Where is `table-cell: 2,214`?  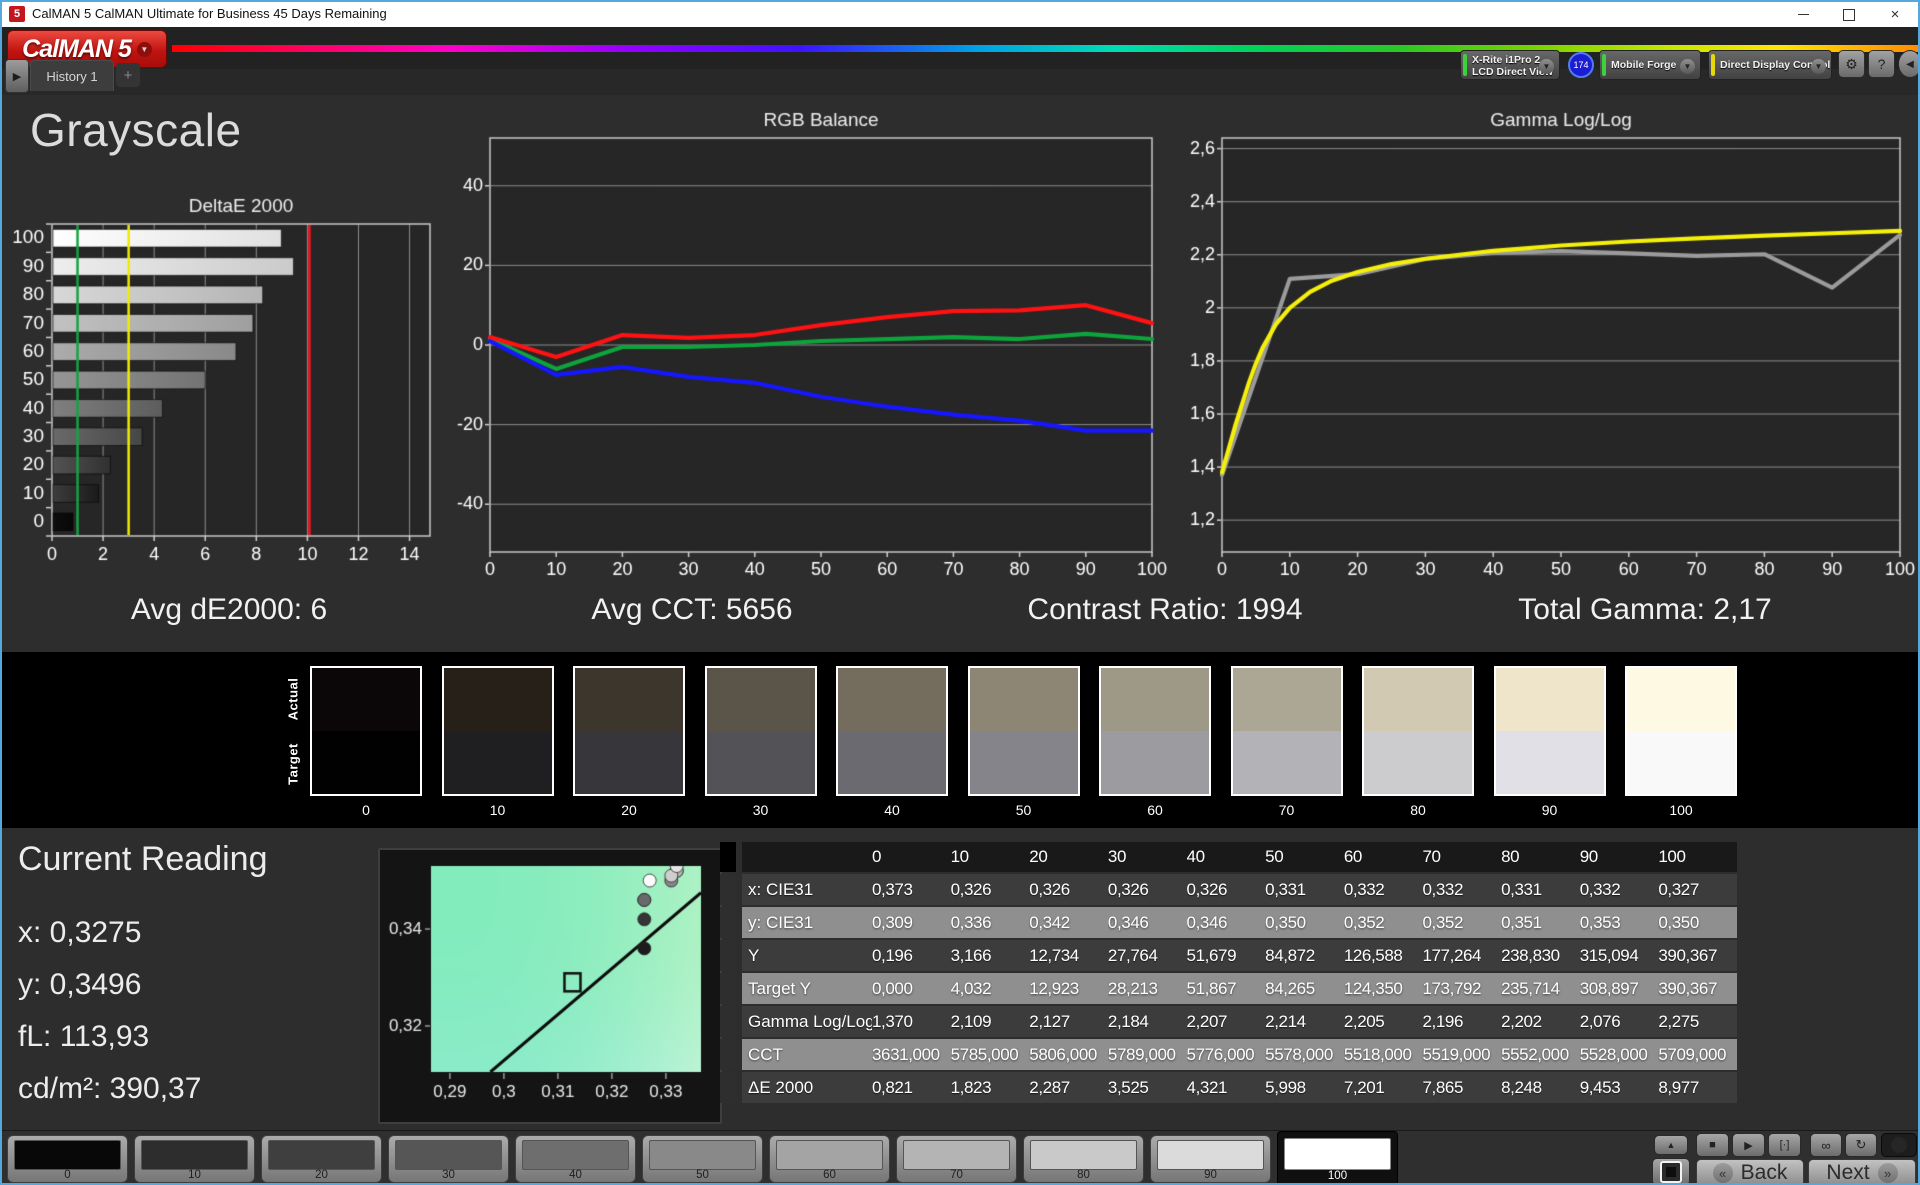
table-cell: 2,214 is located at coordinates (1285, 1021).